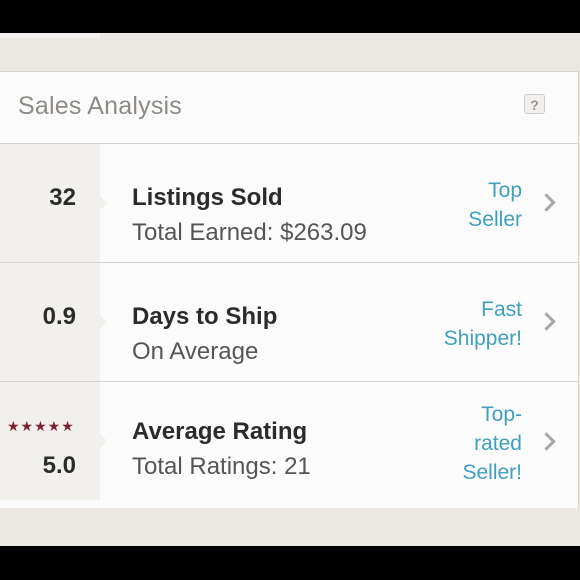  Describe the element at coordinates (289, 108) in the screenshot. I see `card-header: Sales Analysis ?` at that location.